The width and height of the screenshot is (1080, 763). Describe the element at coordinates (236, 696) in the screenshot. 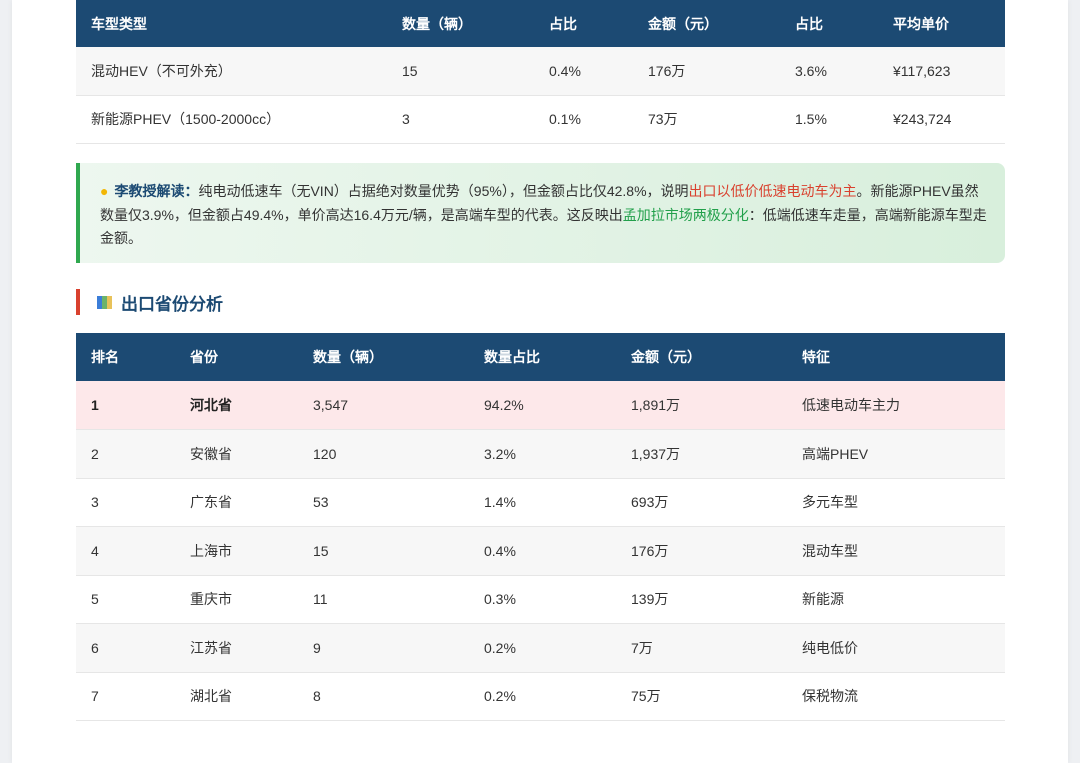

I see `cell-province: 湖北省` at that location.